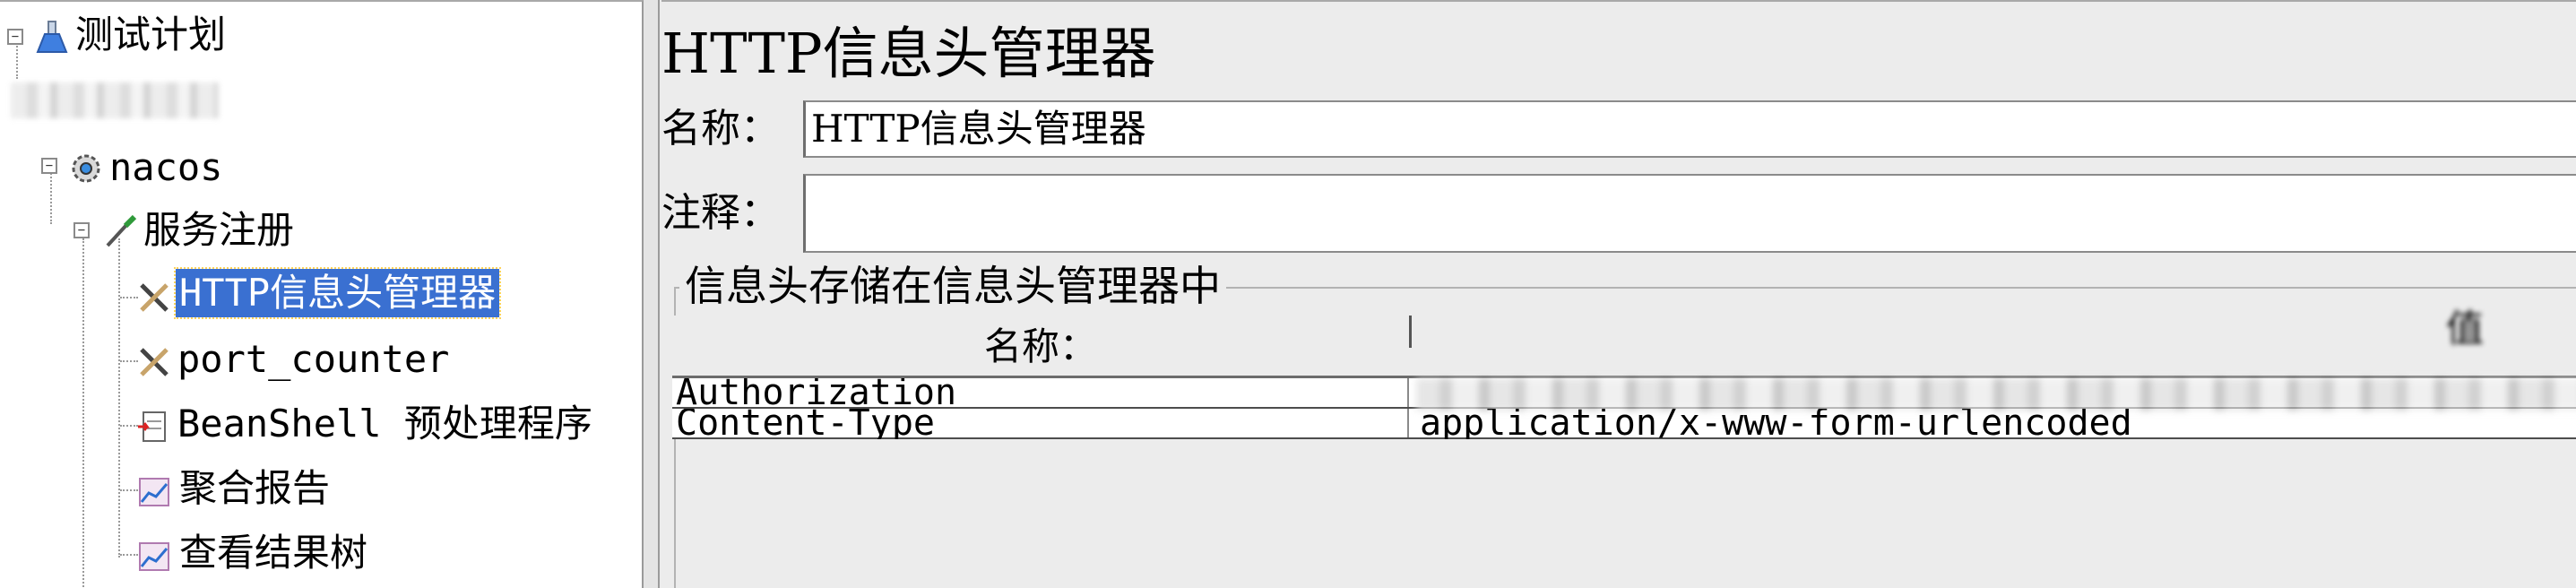 This screenshot has width=2576, height=588. Describe the element at coordinates (115, 100) in the screenshot. I see `redacted-node` at that location.